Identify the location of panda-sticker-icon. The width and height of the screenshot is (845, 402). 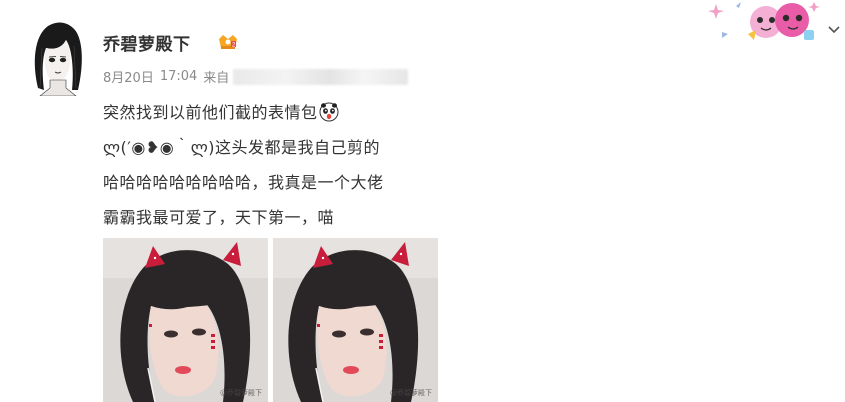
(329, 112).